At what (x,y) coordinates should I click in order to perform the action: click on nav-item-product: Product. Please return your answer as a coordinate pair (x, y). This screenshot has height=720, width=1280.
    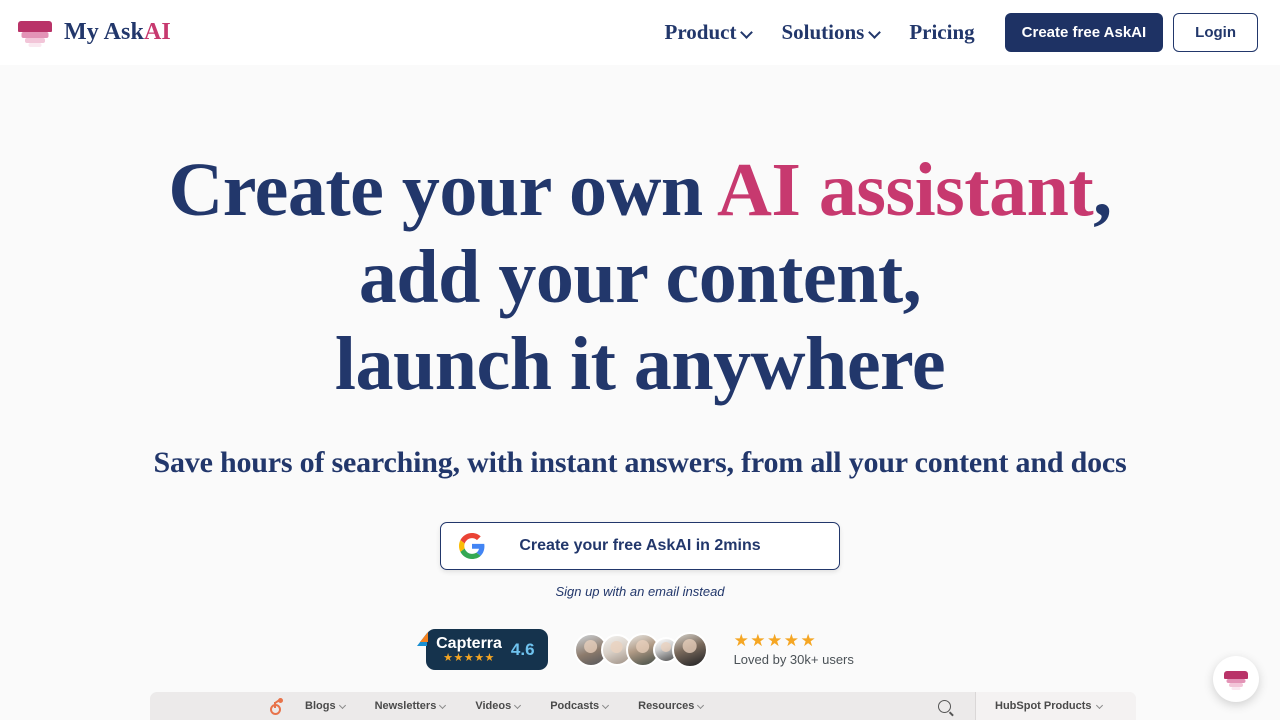
    Looking at the image, I should click on (709, 32).